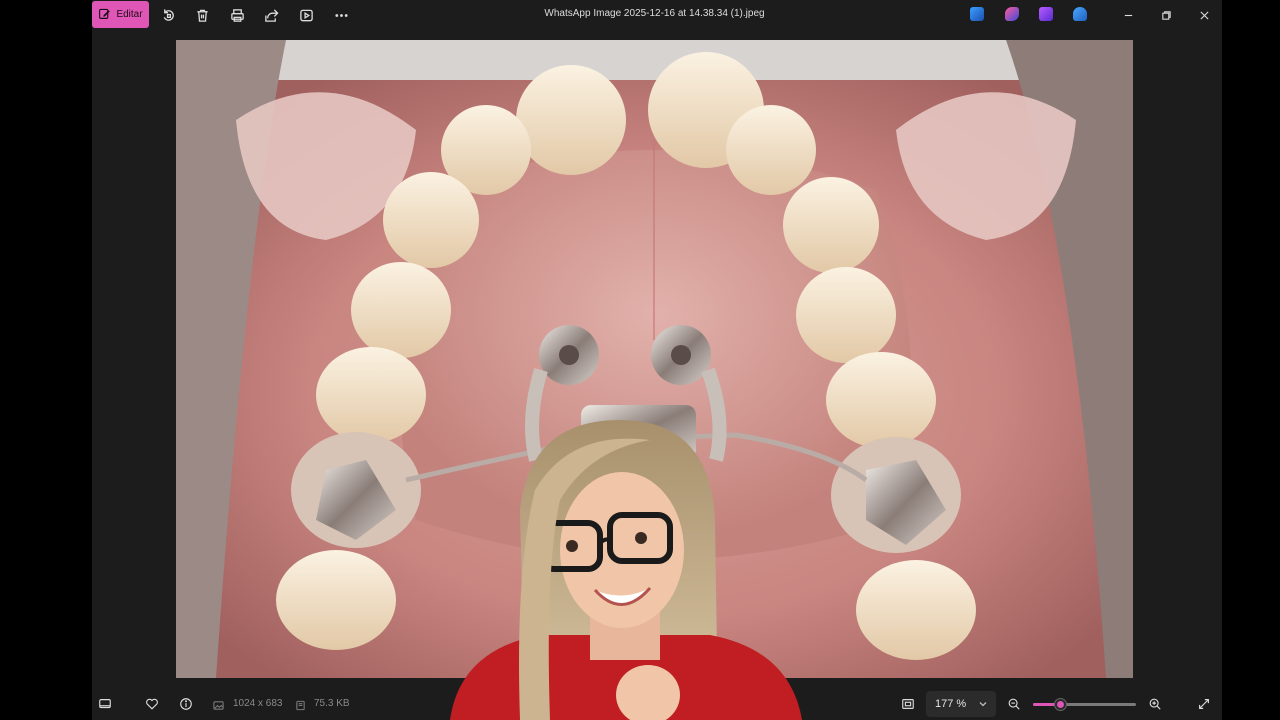  I want to click on file-size: 75.3 KB, so click(332, 703).